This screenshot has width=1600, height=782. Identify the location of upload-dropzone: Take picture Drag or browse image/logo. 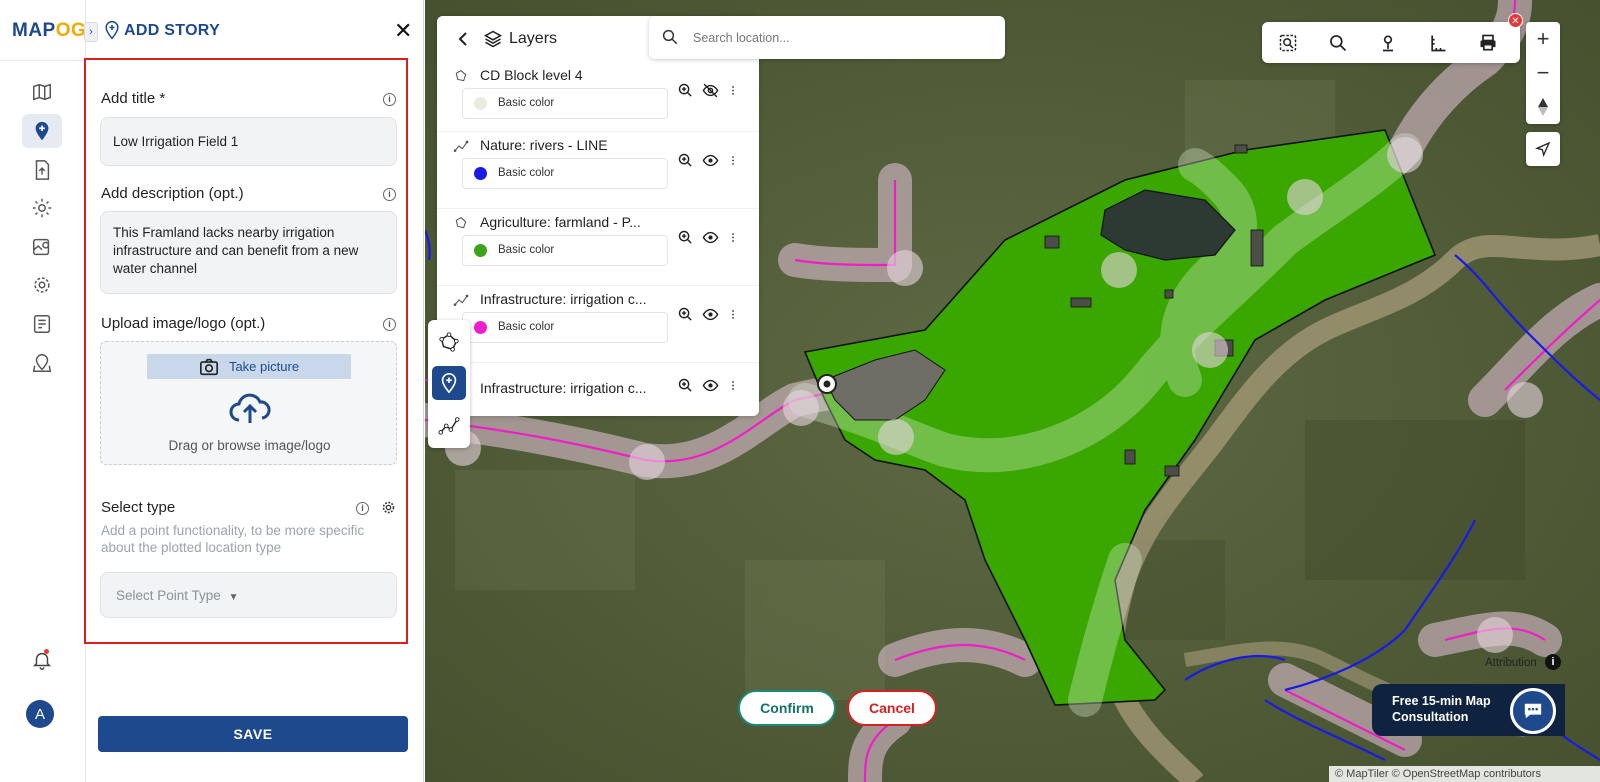
(248, 403).